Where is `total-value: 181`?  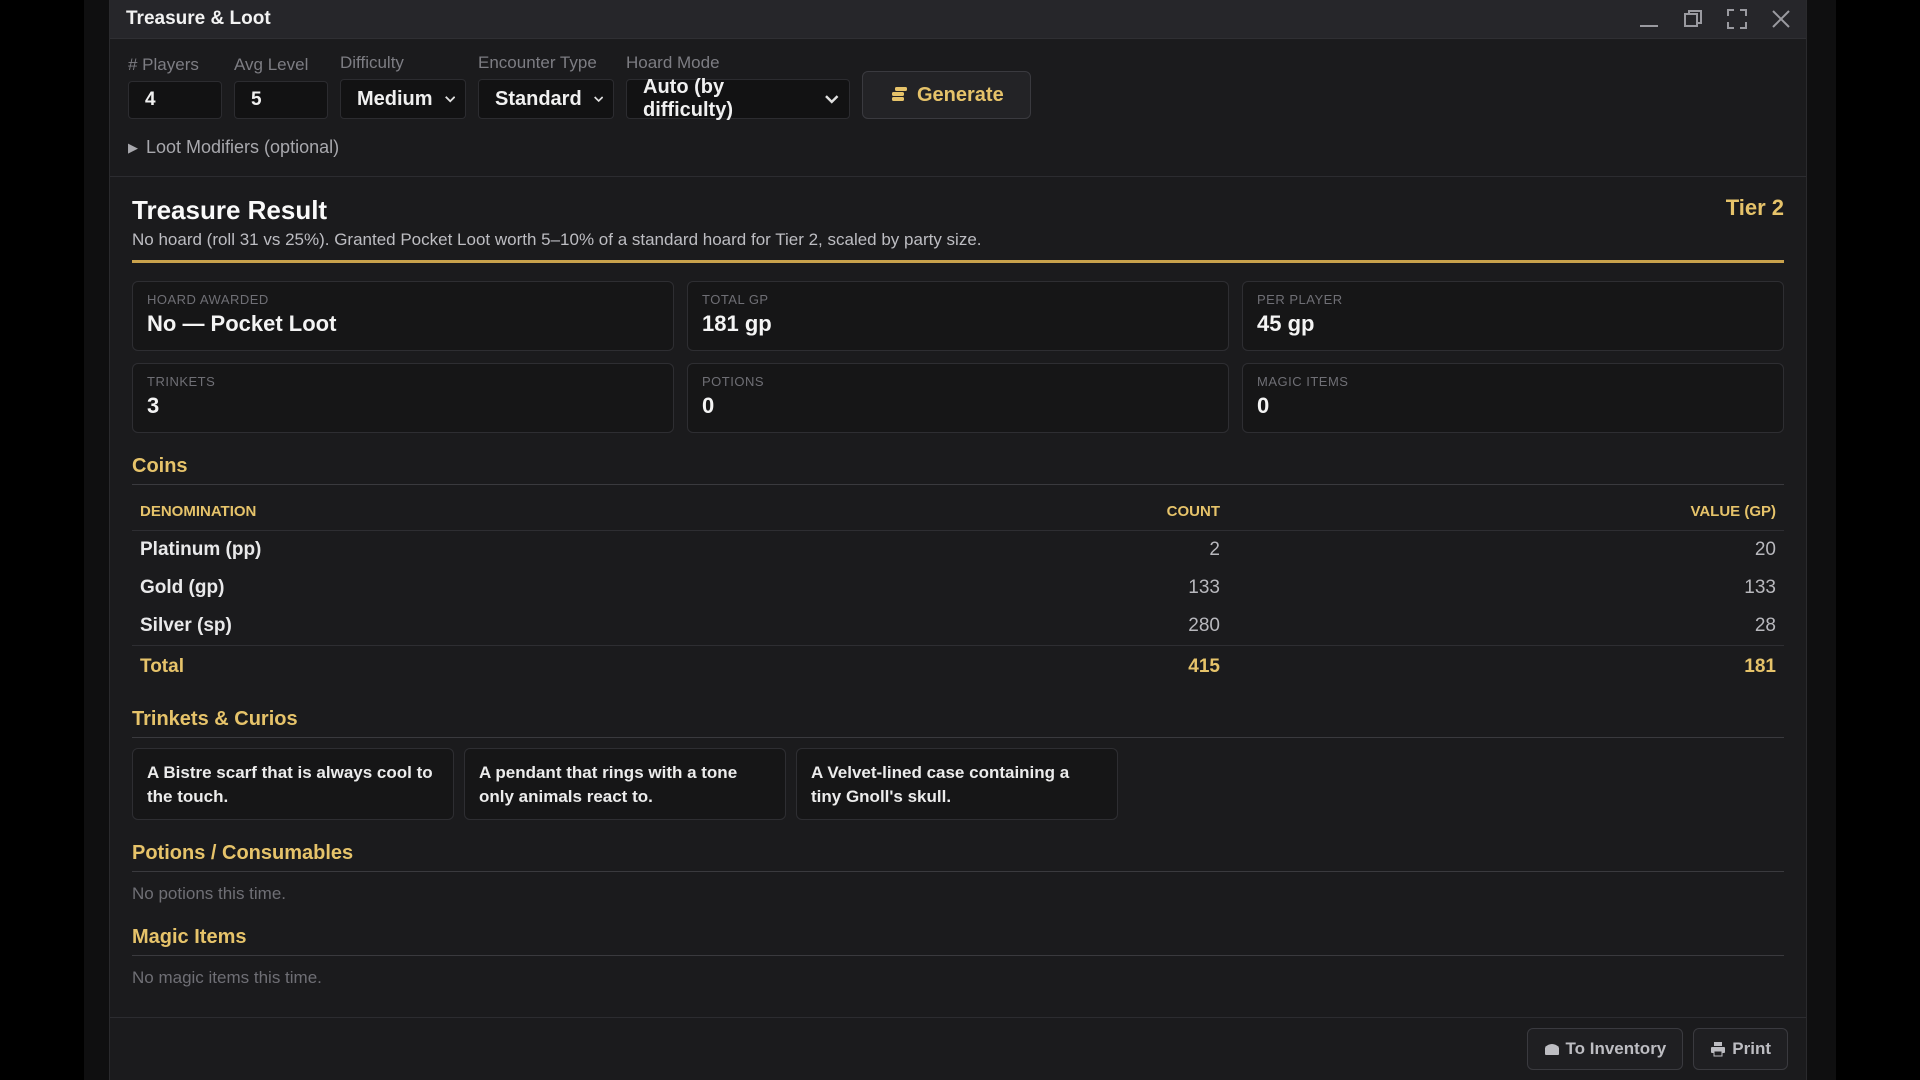 total-value: 181 is located at coordinates (1506, 665).